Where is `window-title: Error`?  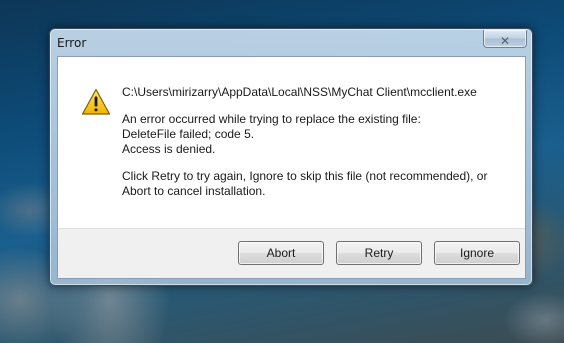
window-title: Error is located at coordinates (72, 43).